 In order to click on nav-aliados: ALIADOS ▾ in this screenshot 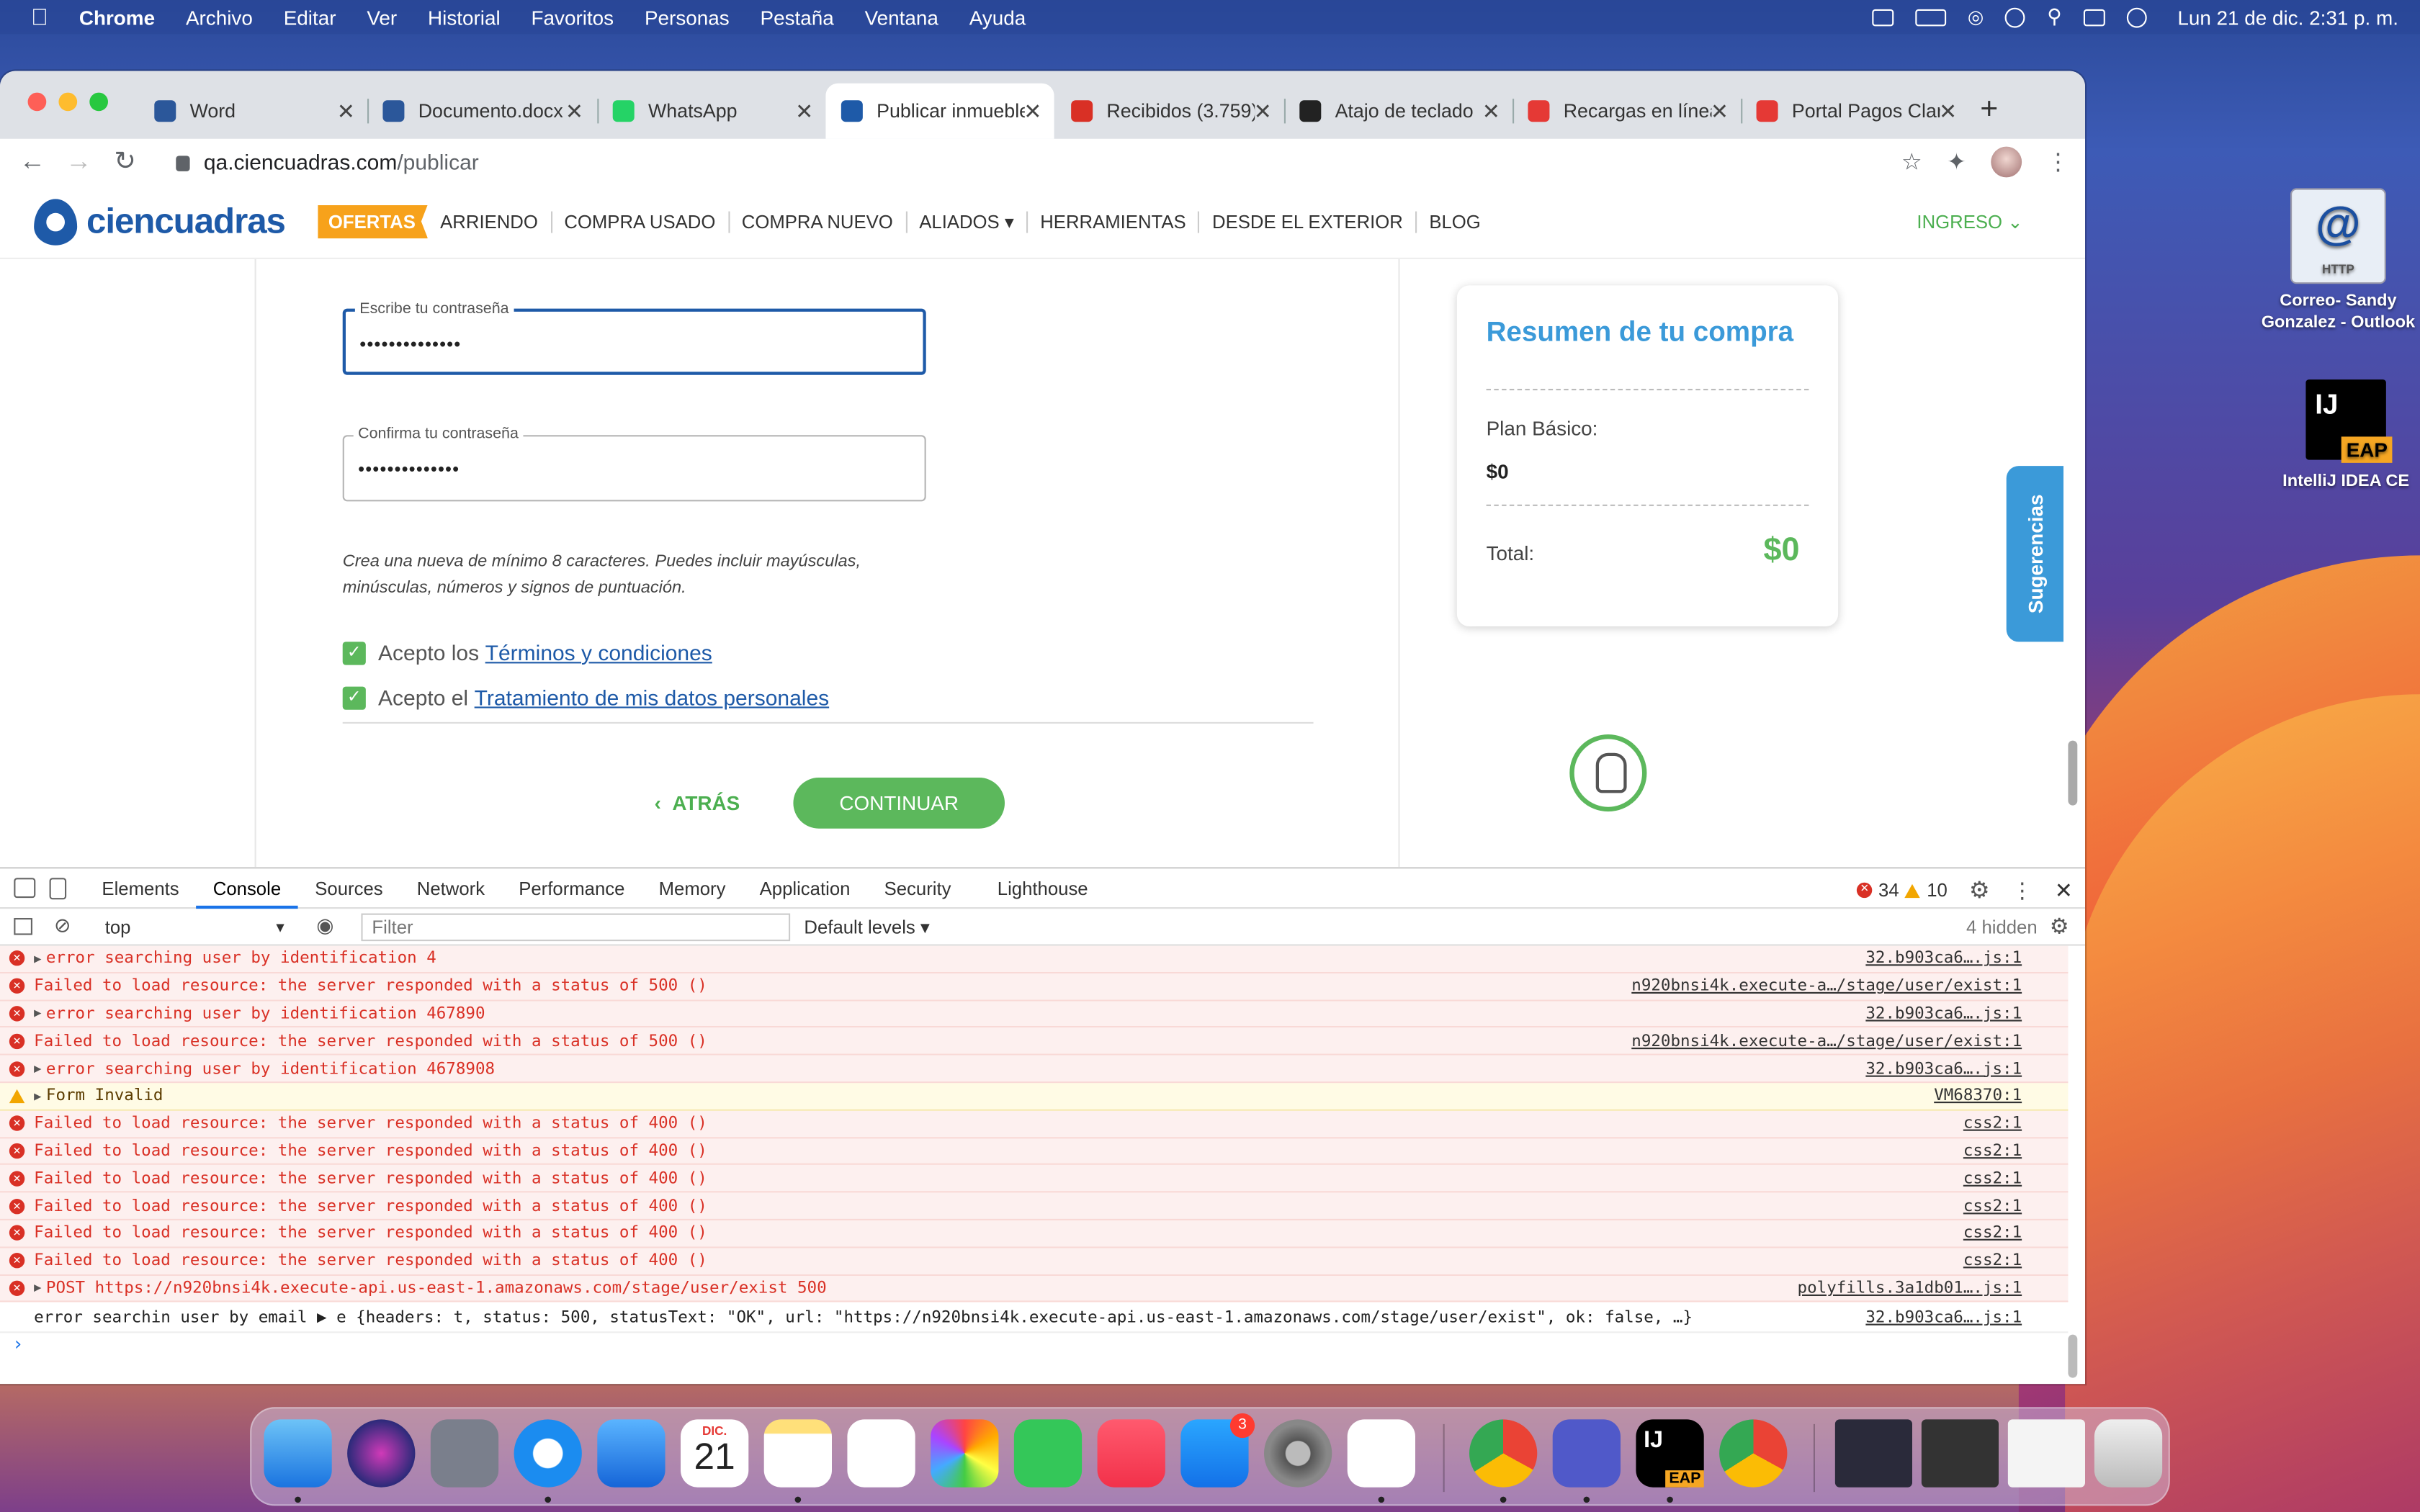, I will do `click(967, 221)`.